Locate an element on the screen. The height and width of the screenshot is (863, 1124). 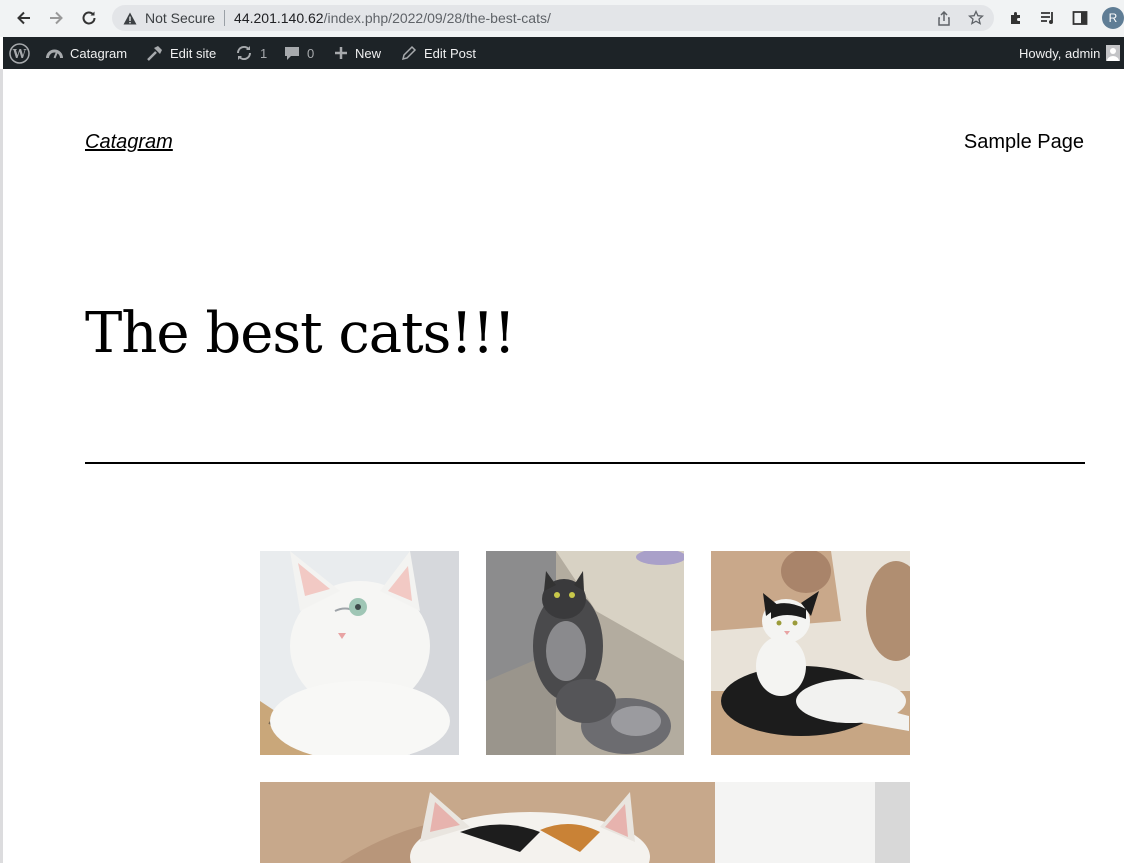
extensions-puzzle-icon is located at coordinates (1016, 18).